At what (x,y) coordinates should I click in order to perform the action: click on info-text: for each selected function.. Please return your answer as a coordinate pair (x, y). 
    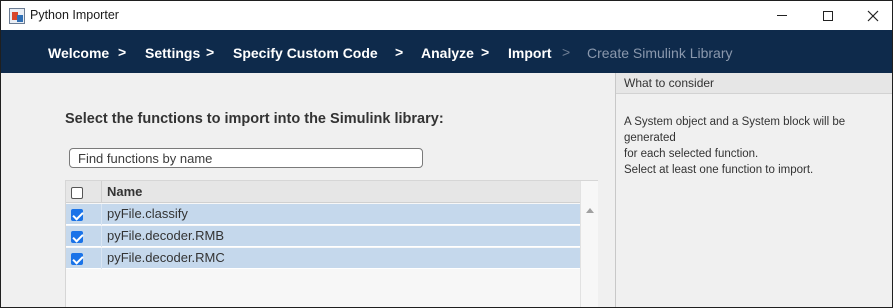
    Looking at the image, I should click on (691, 154).